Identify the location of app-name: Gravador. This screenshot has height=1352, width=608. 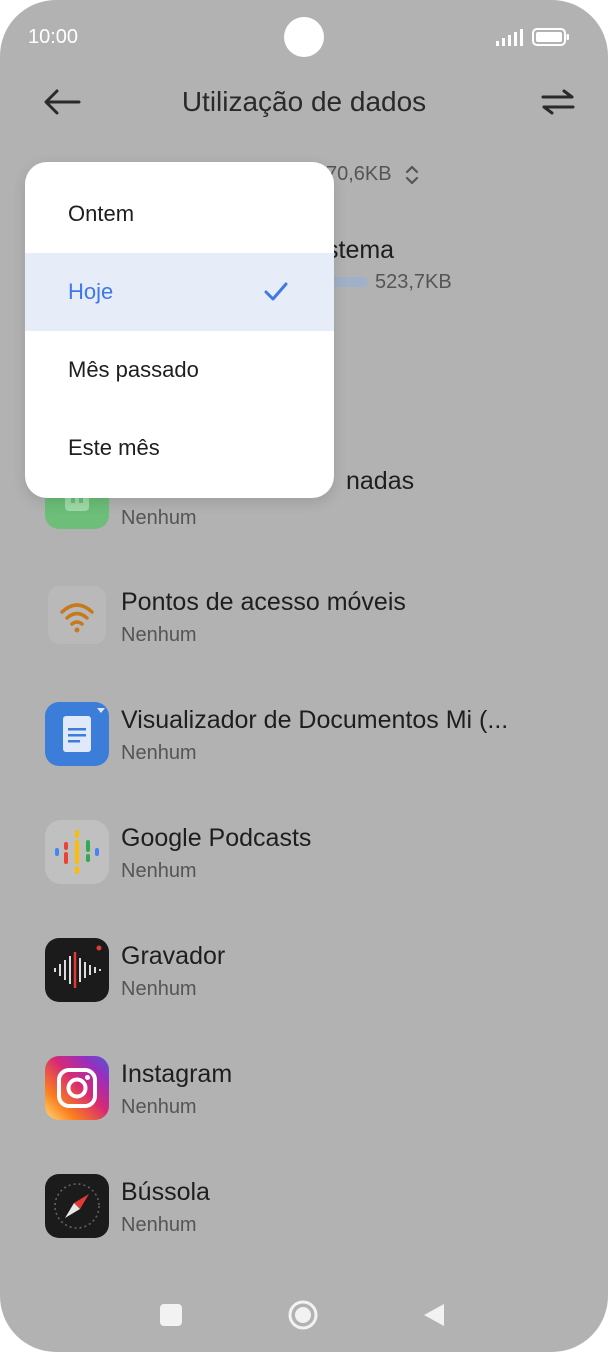
(173, 956).